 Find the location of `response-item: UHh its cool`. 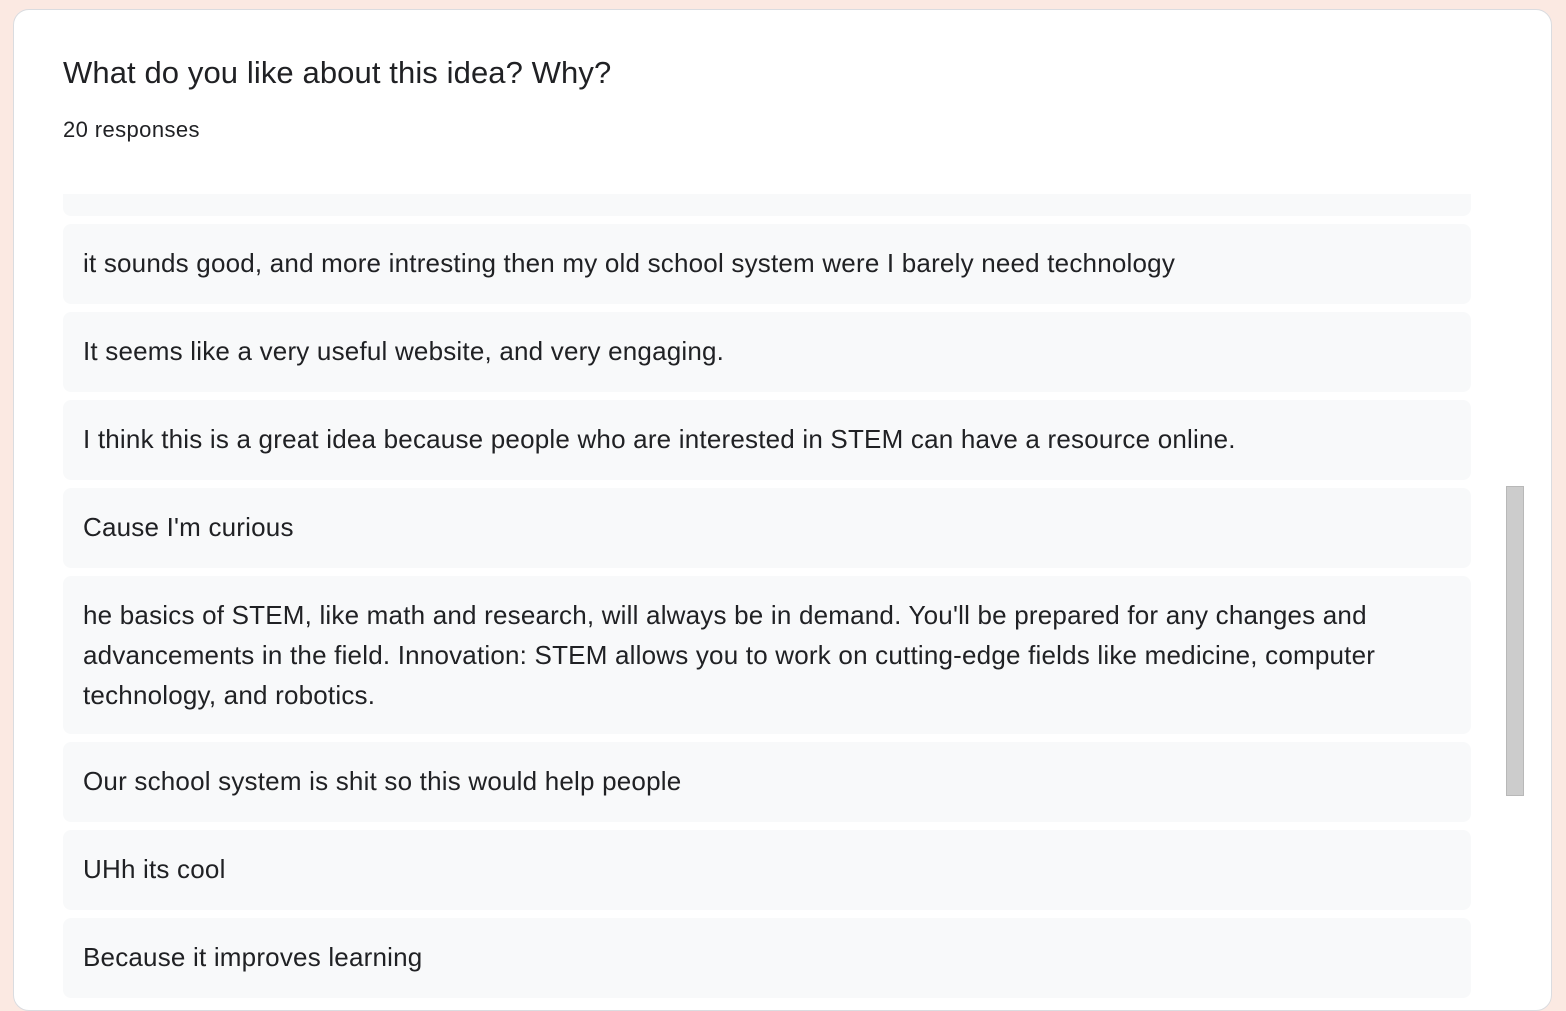

response-item: UHh its cool is located at coordinates (767, 870).